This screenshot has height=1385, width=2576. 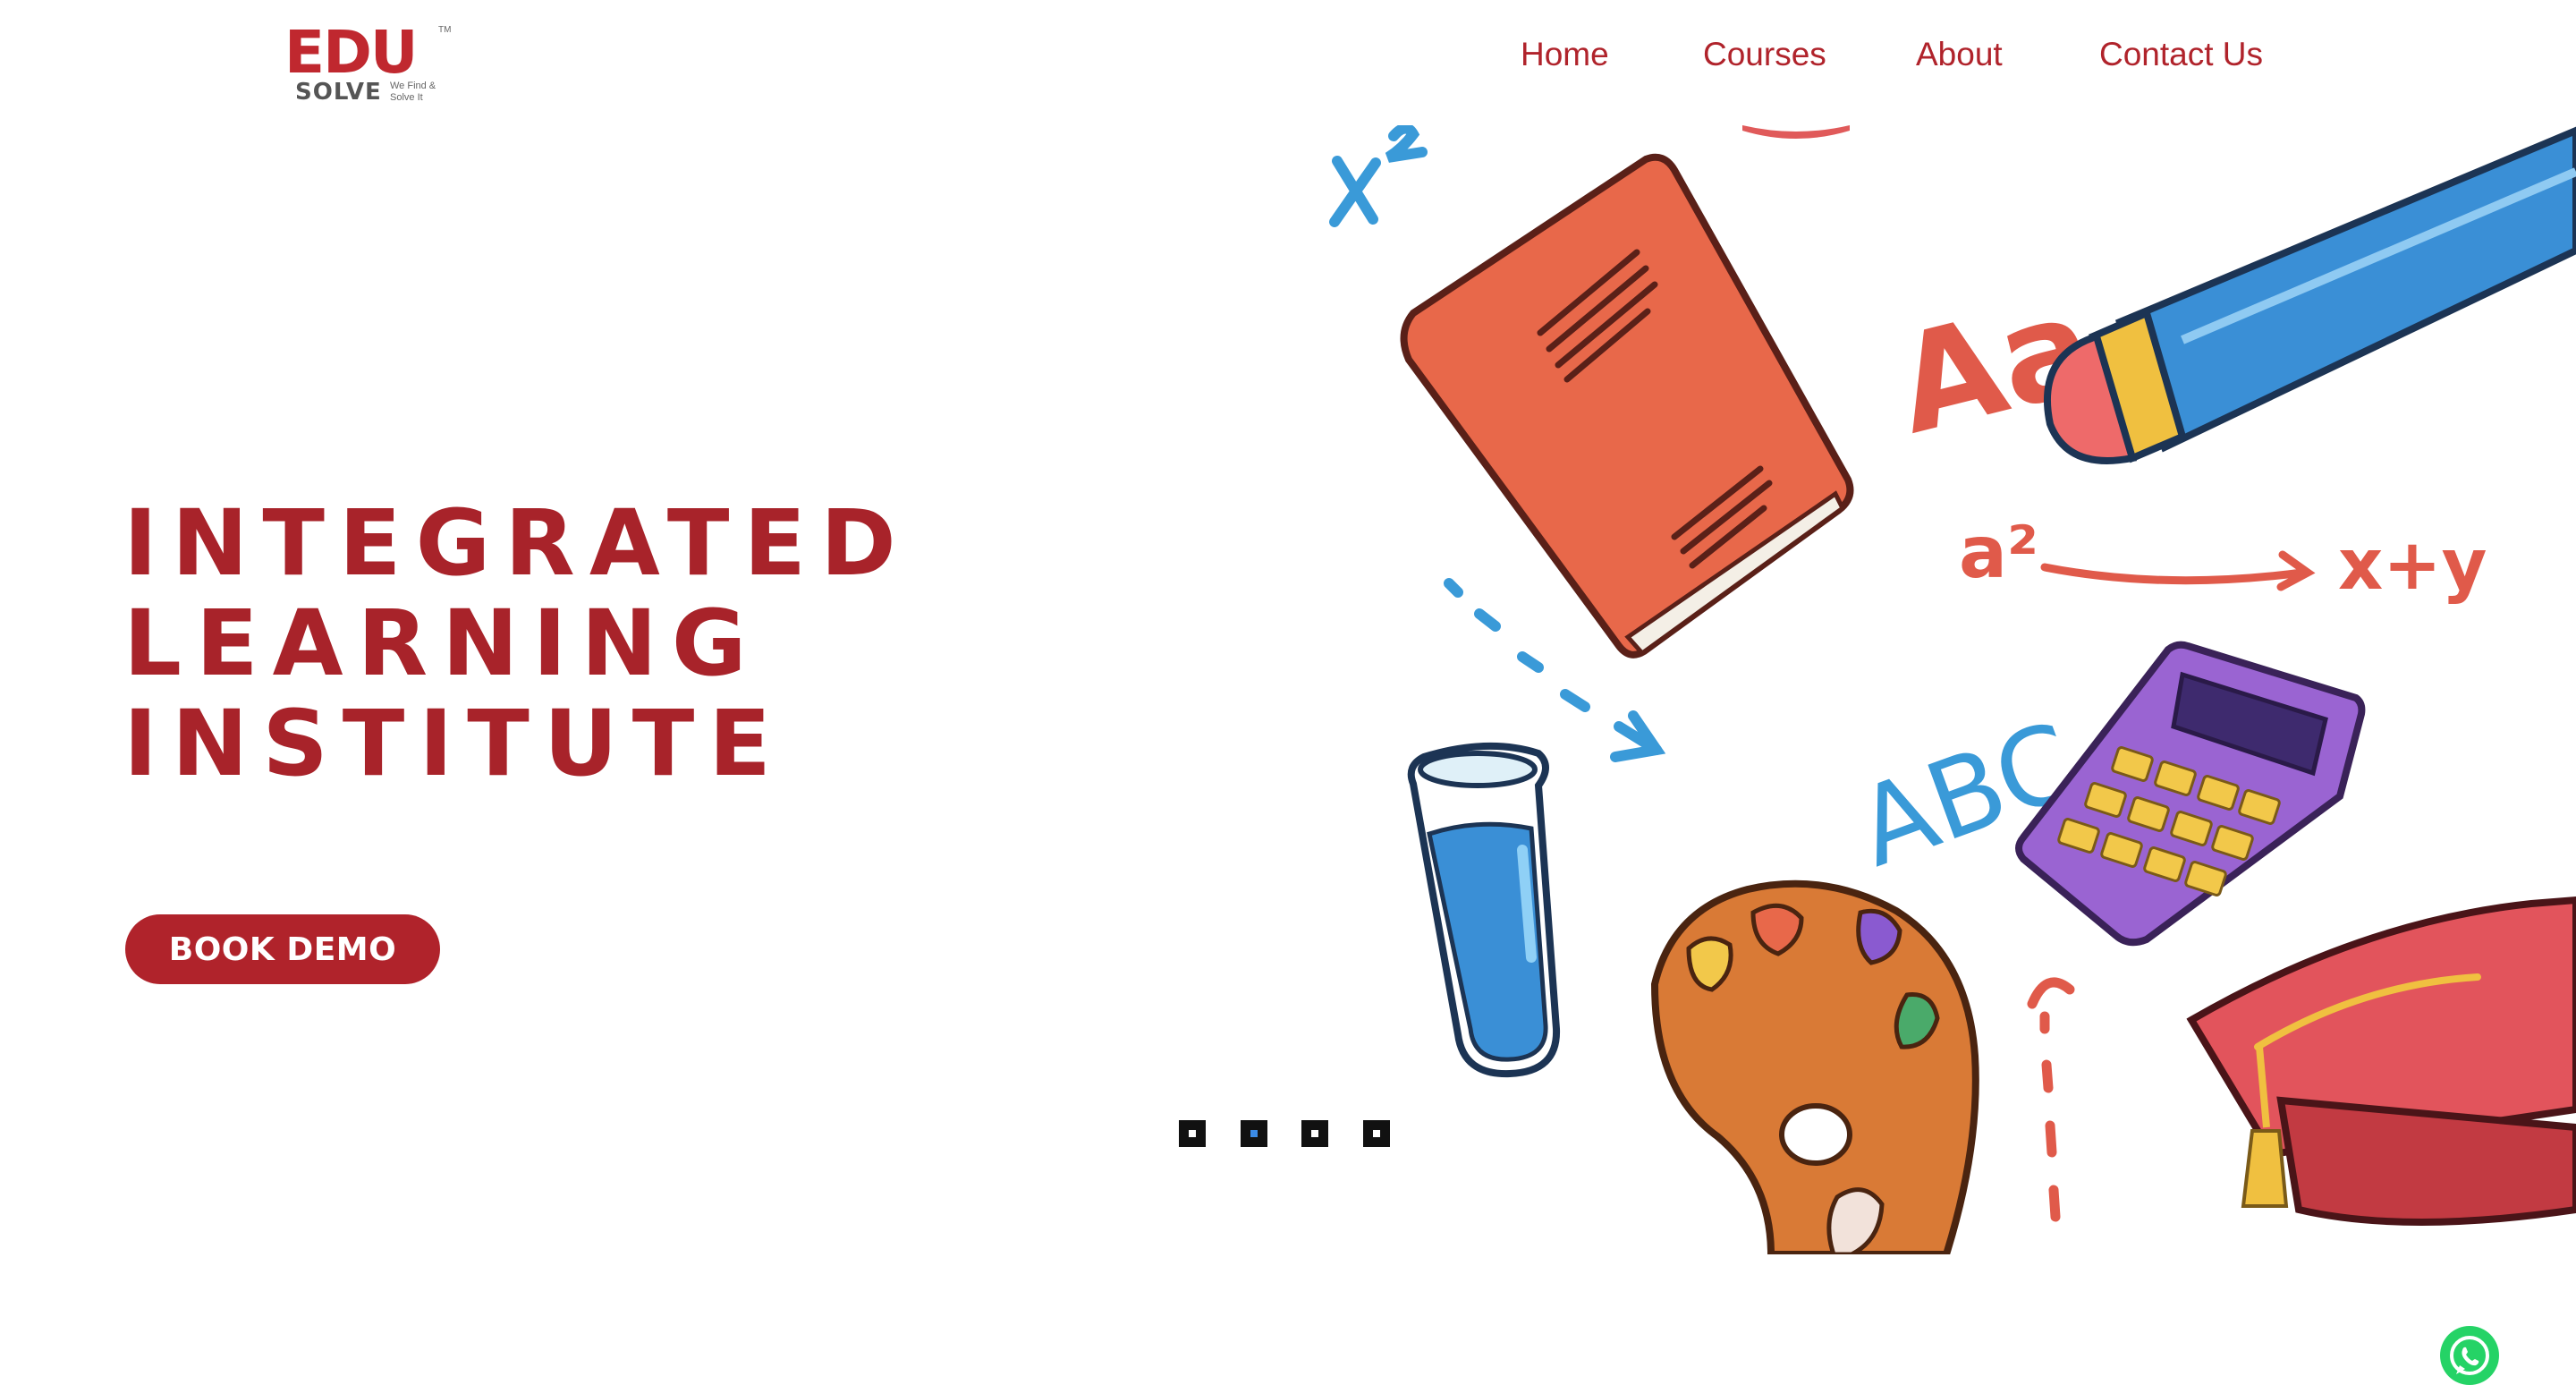 What do you see at coordinates (2310, 295) in the screenshot?
I see `pencil-illustration` at bounding box center [2310, 295].